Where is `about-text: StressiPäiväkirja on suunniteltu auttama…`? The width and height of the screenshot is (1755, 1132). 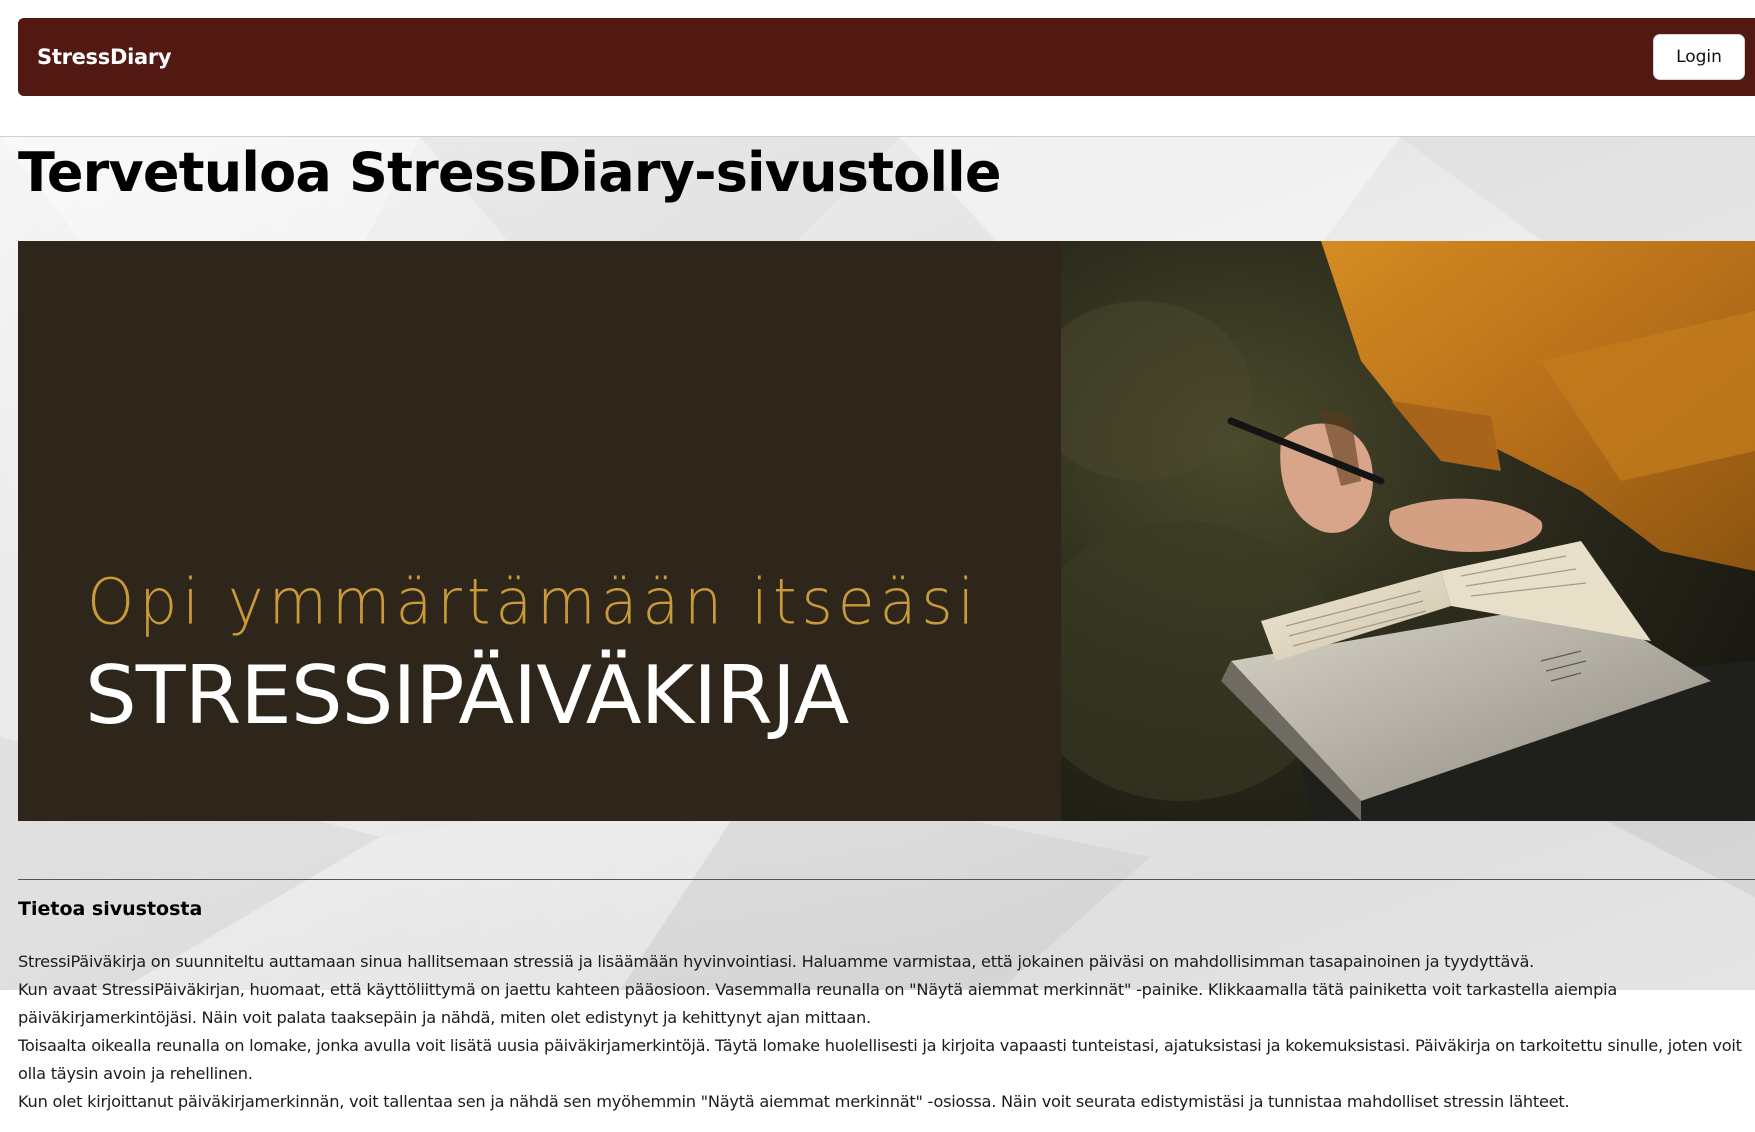
about-text: StressiPäiväkirja on suunniteltu auttama… is located at coordinates (885, 1032).